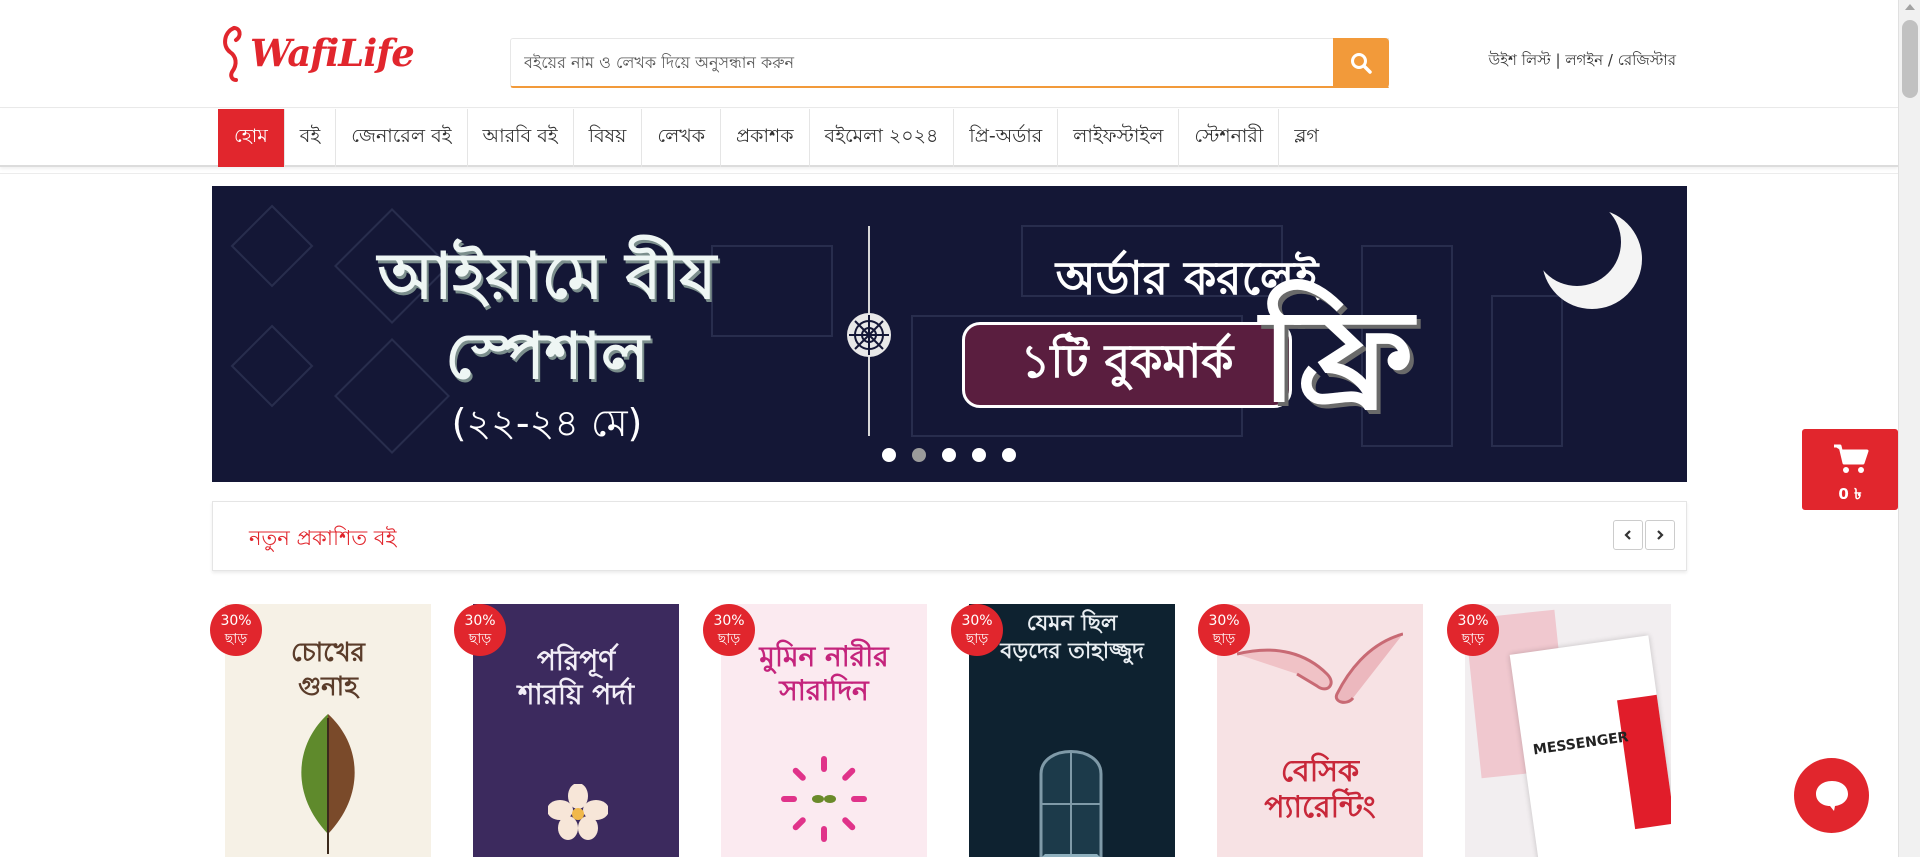 The image size is (1920, 857). I want to click on nav-item-publishers: প্রকাশক, so click(765, 138).